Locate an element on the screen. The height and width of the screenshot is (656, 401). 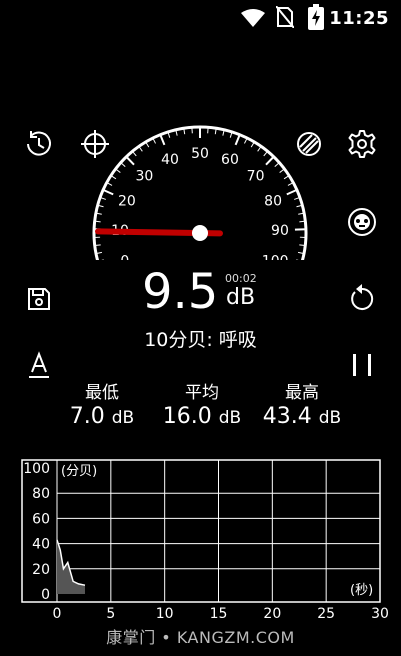
stat-max-unit: dB is located at coordinates (330, 418).